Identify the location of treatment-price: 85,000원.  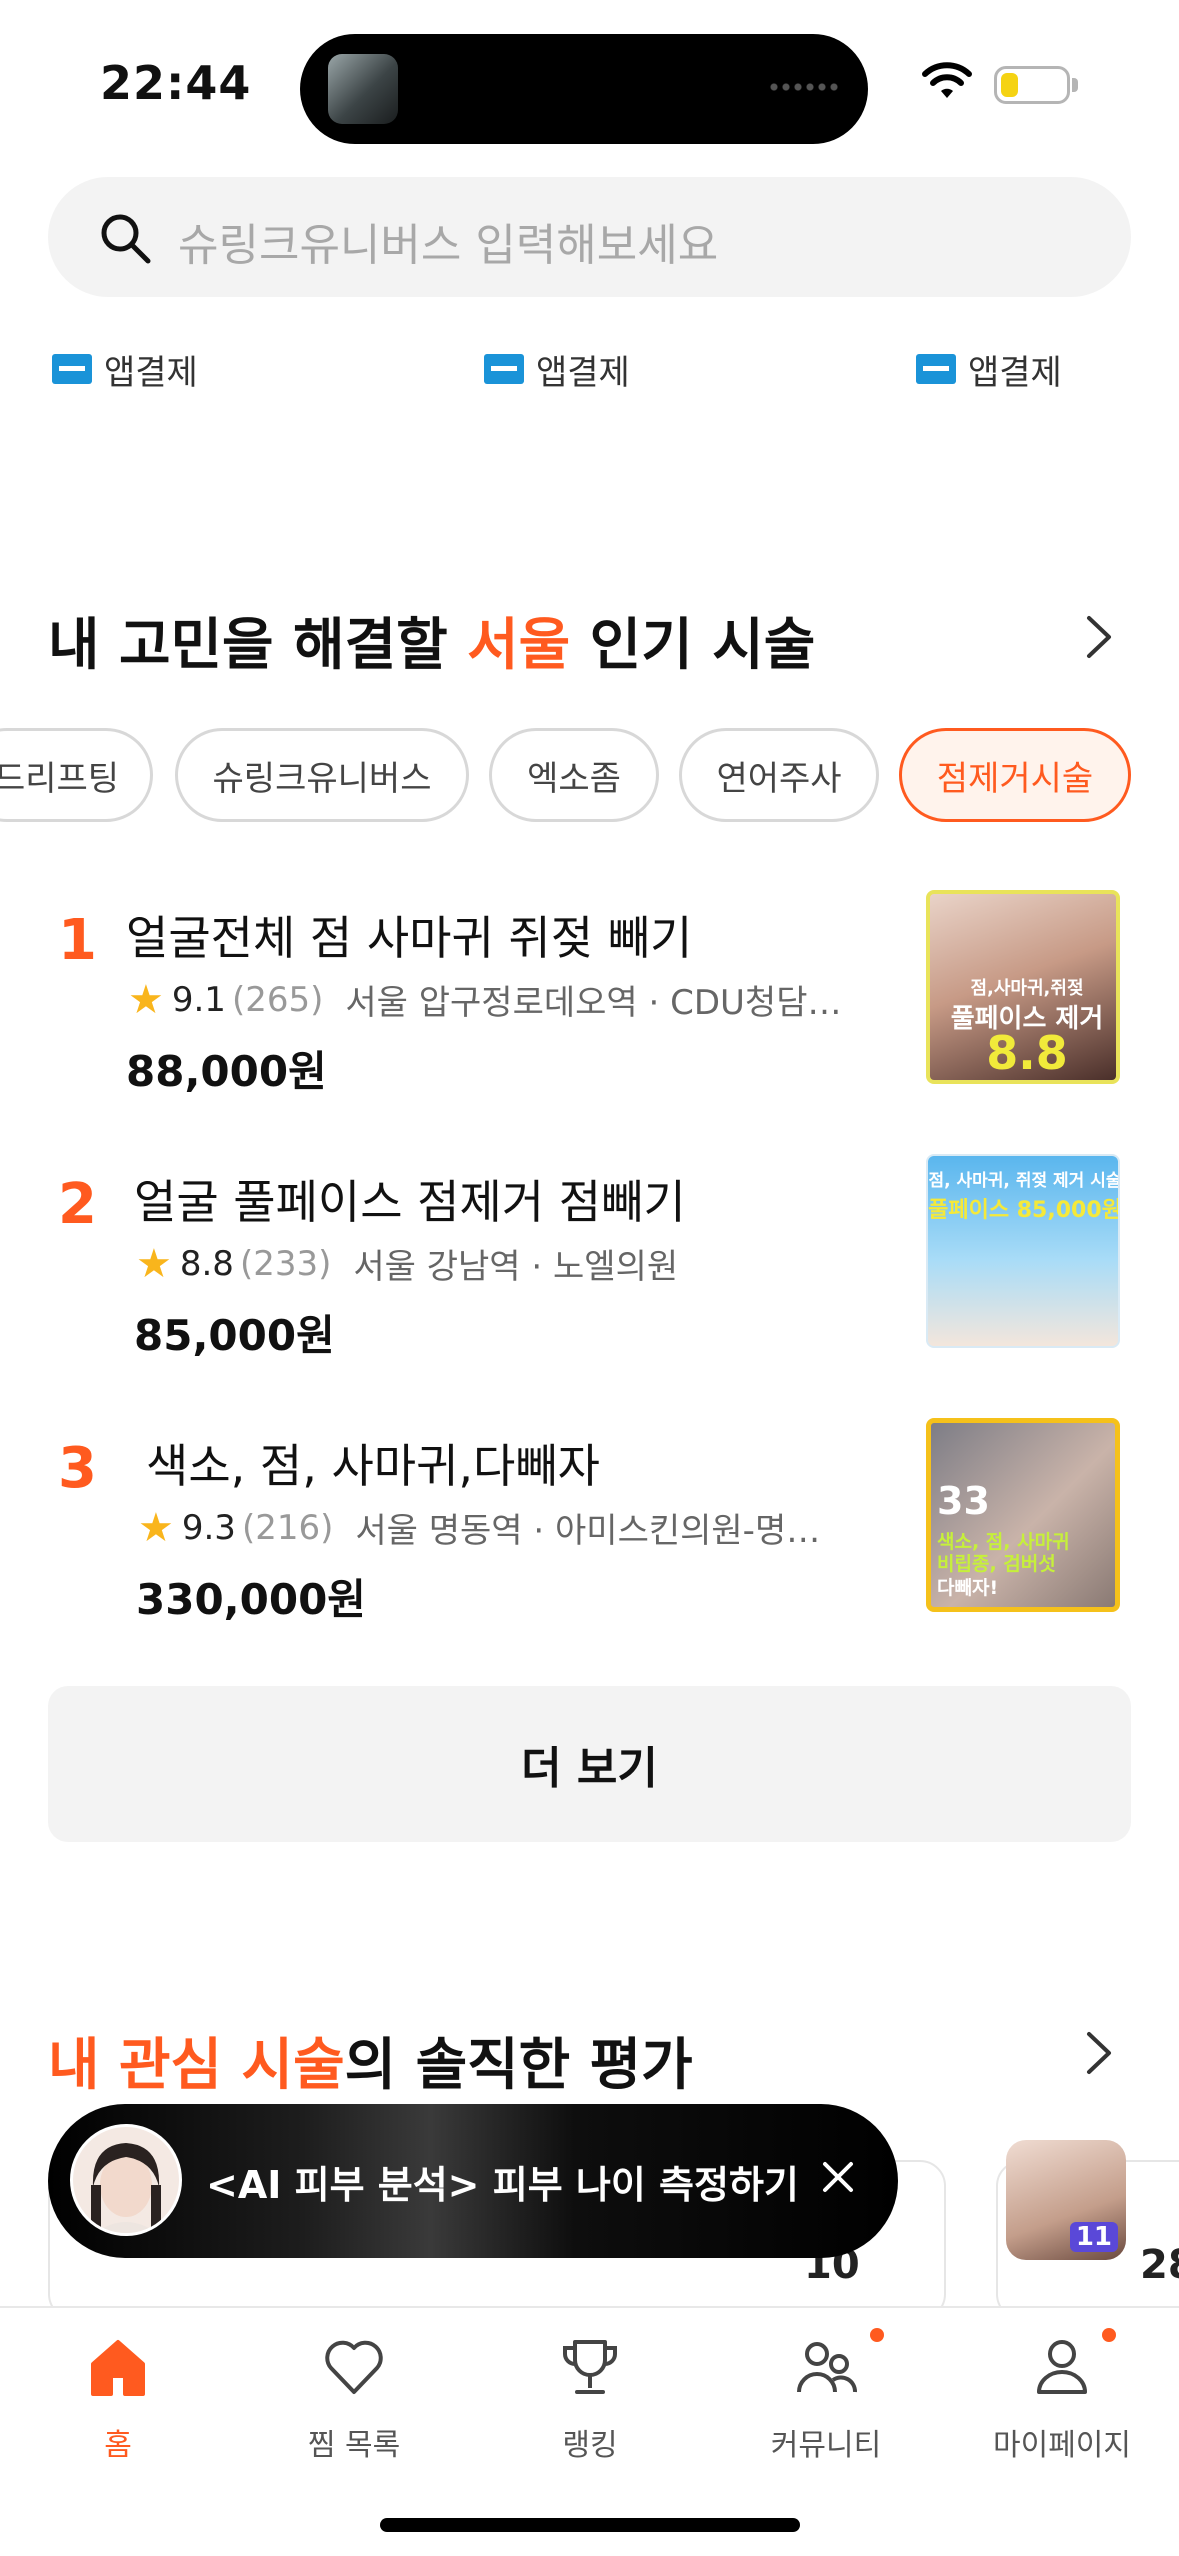
(234, 1335).